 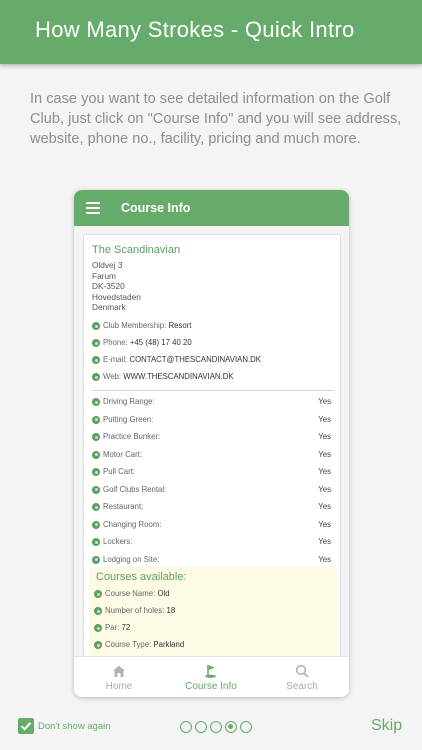 I want to click on hamburger-menu-icon, so click(x=93, y=208).